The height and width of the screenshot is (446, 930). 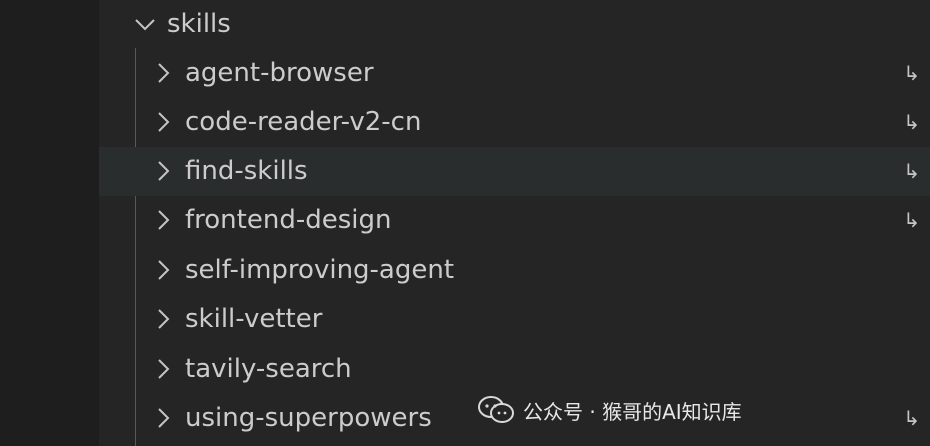 What do you see at coordinates (514, 270) in the screenshot?
I see `tree-item-self-improving-agent: self-improving-agent` at bounding box center [514, 270].